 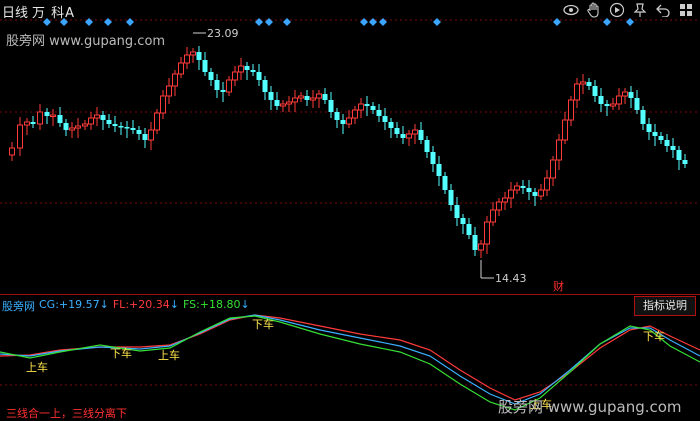 What do you see at coordinates (66, 413) in the screenshot?
I see `indicator-footnote: 三线合一上，三线分离下` at bounding box center [66, 413].